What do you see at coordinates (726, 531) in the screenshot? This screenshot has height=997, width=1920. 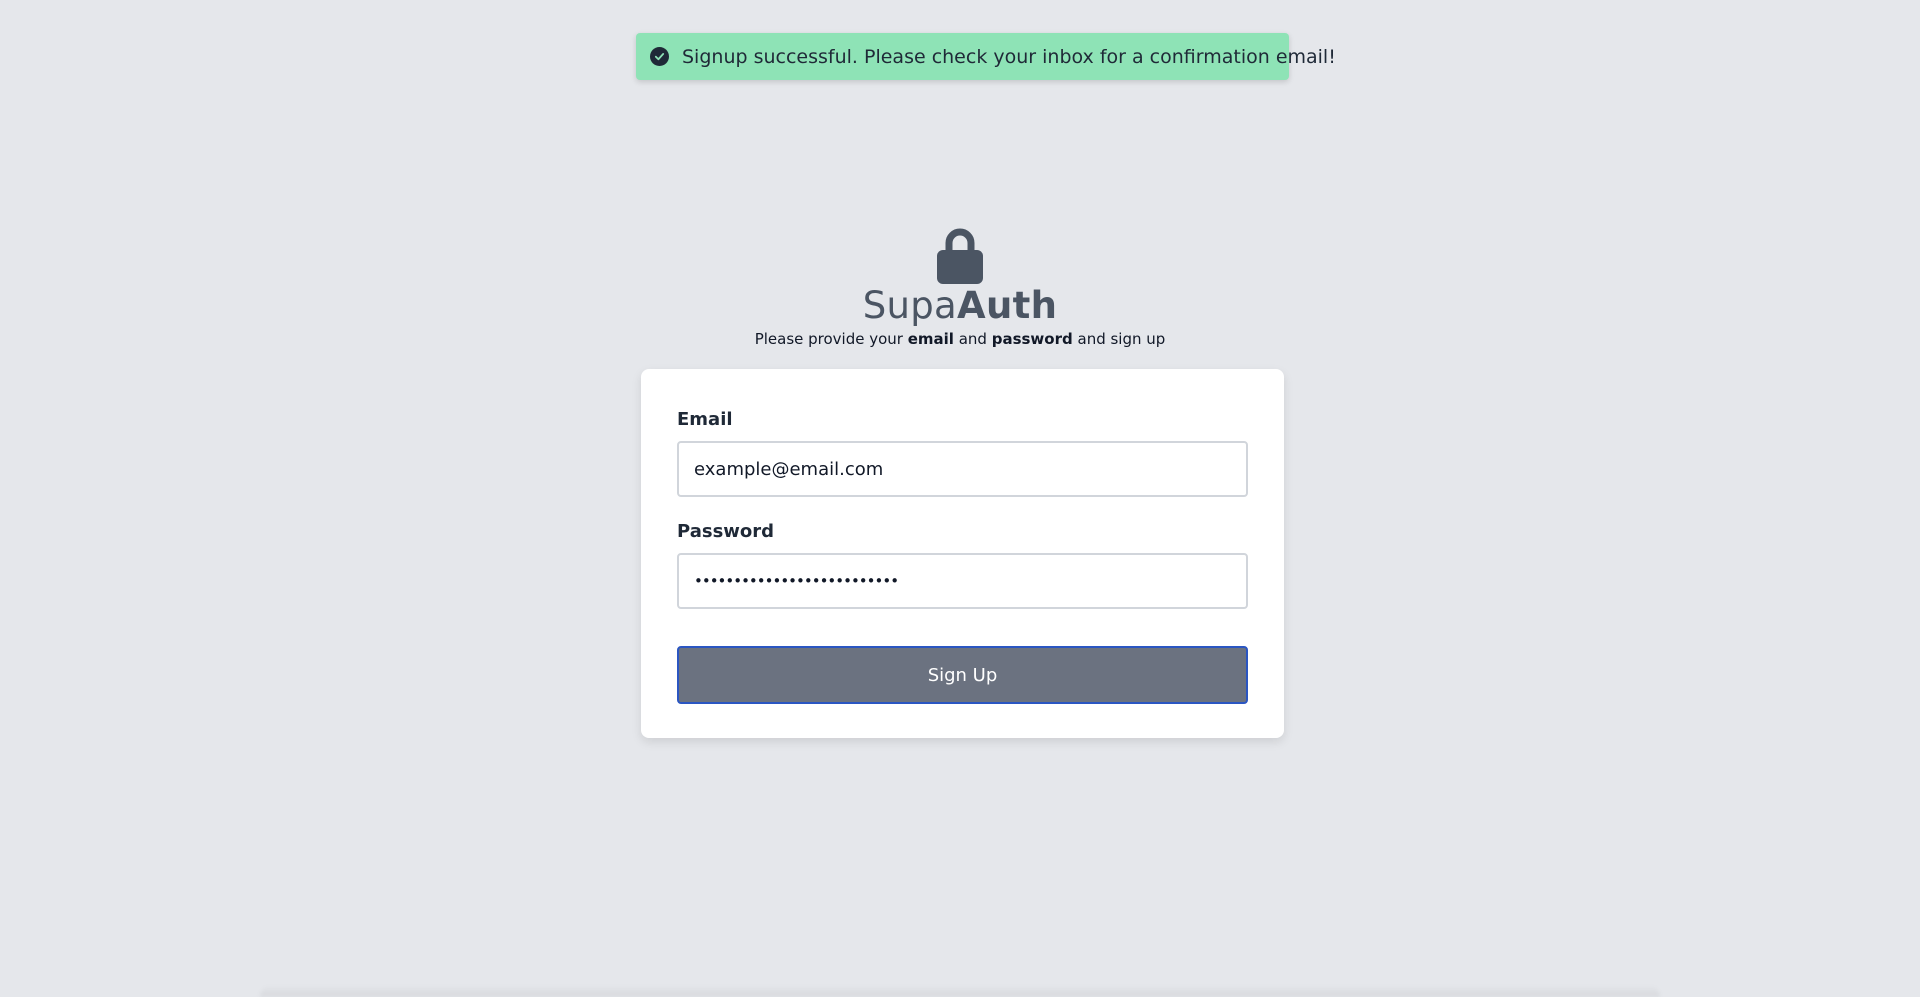 I see `password-label: Password` at bounding box center [726, 531].